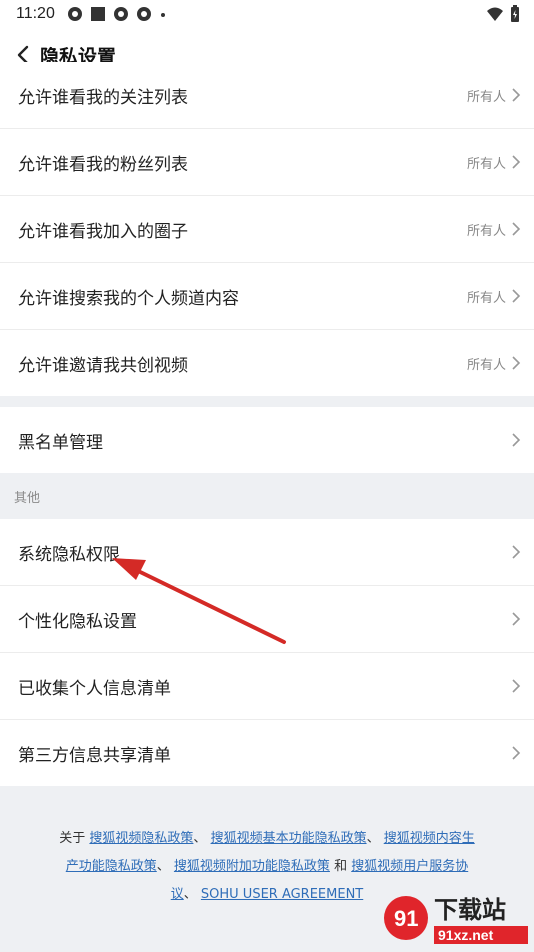  I want to click on content-production-policy-link: 搜狐视频内容生, so click(429, 838).